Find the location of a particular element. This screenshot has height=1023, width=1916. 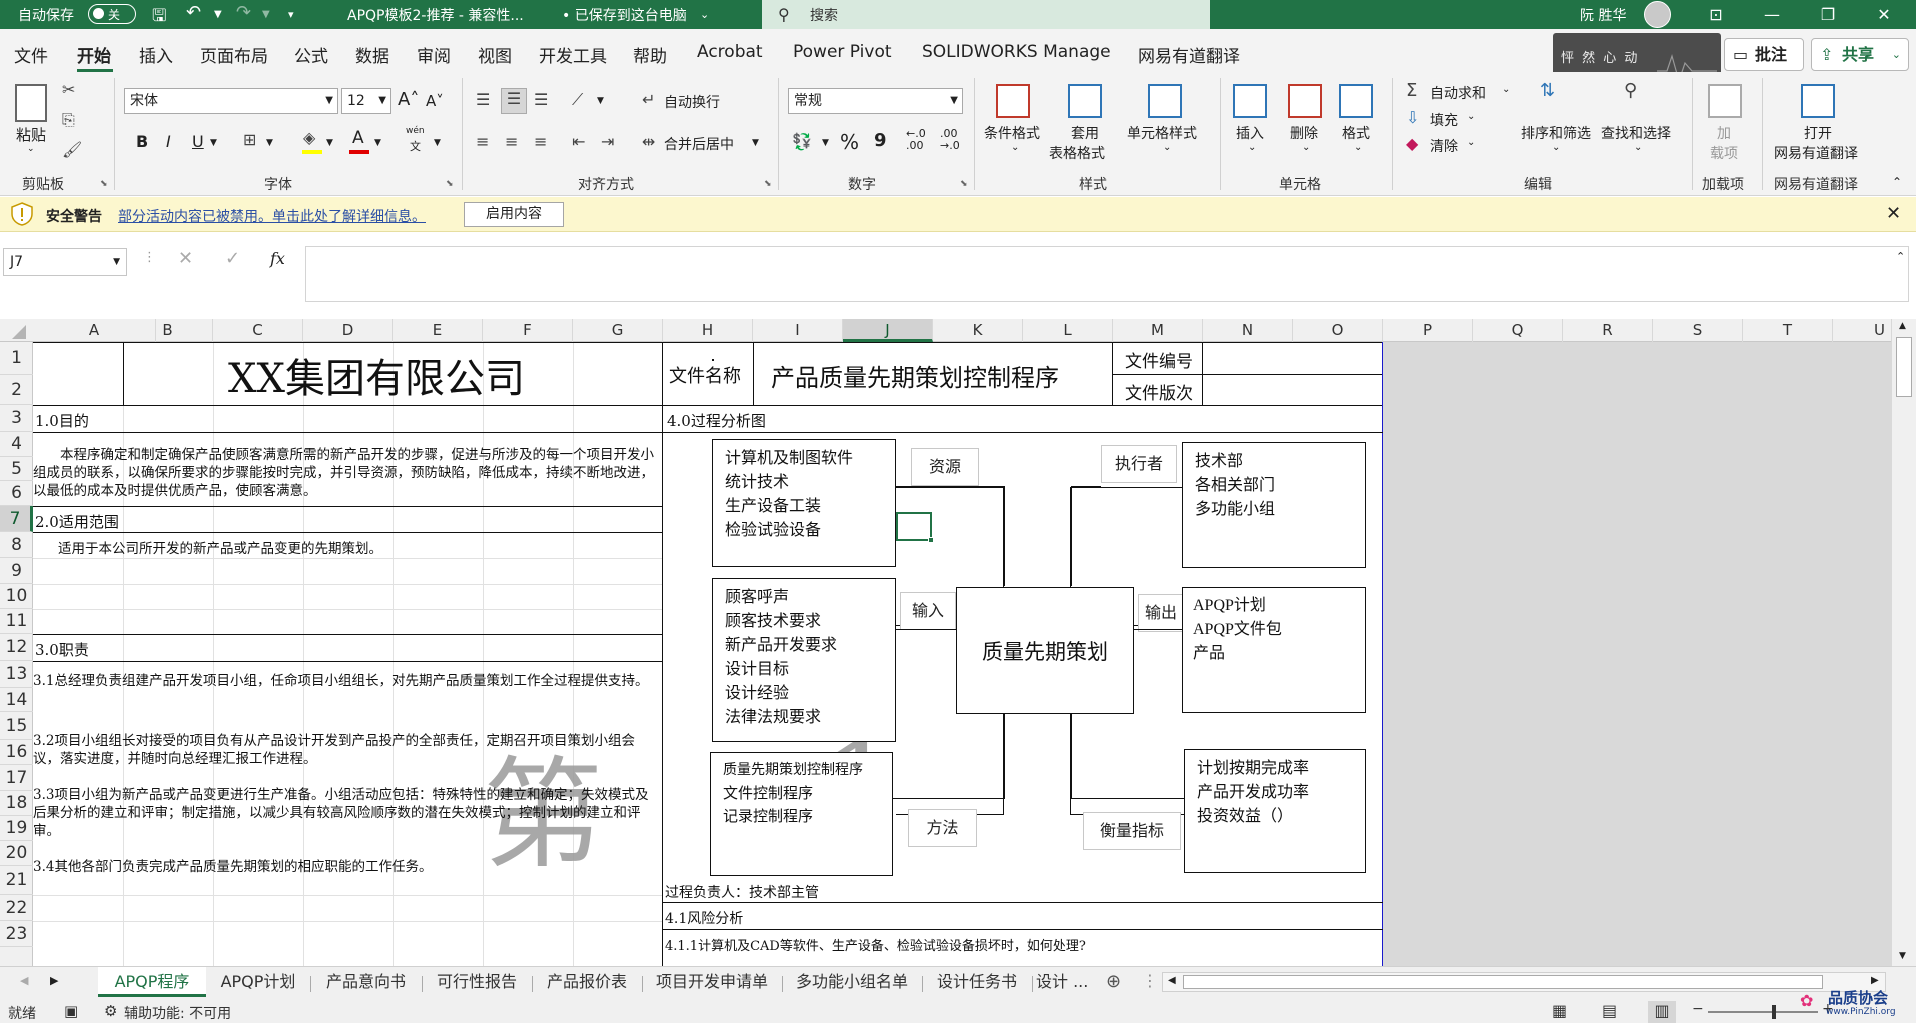

tab-file: 文件 is located at coordinates (31, 54).